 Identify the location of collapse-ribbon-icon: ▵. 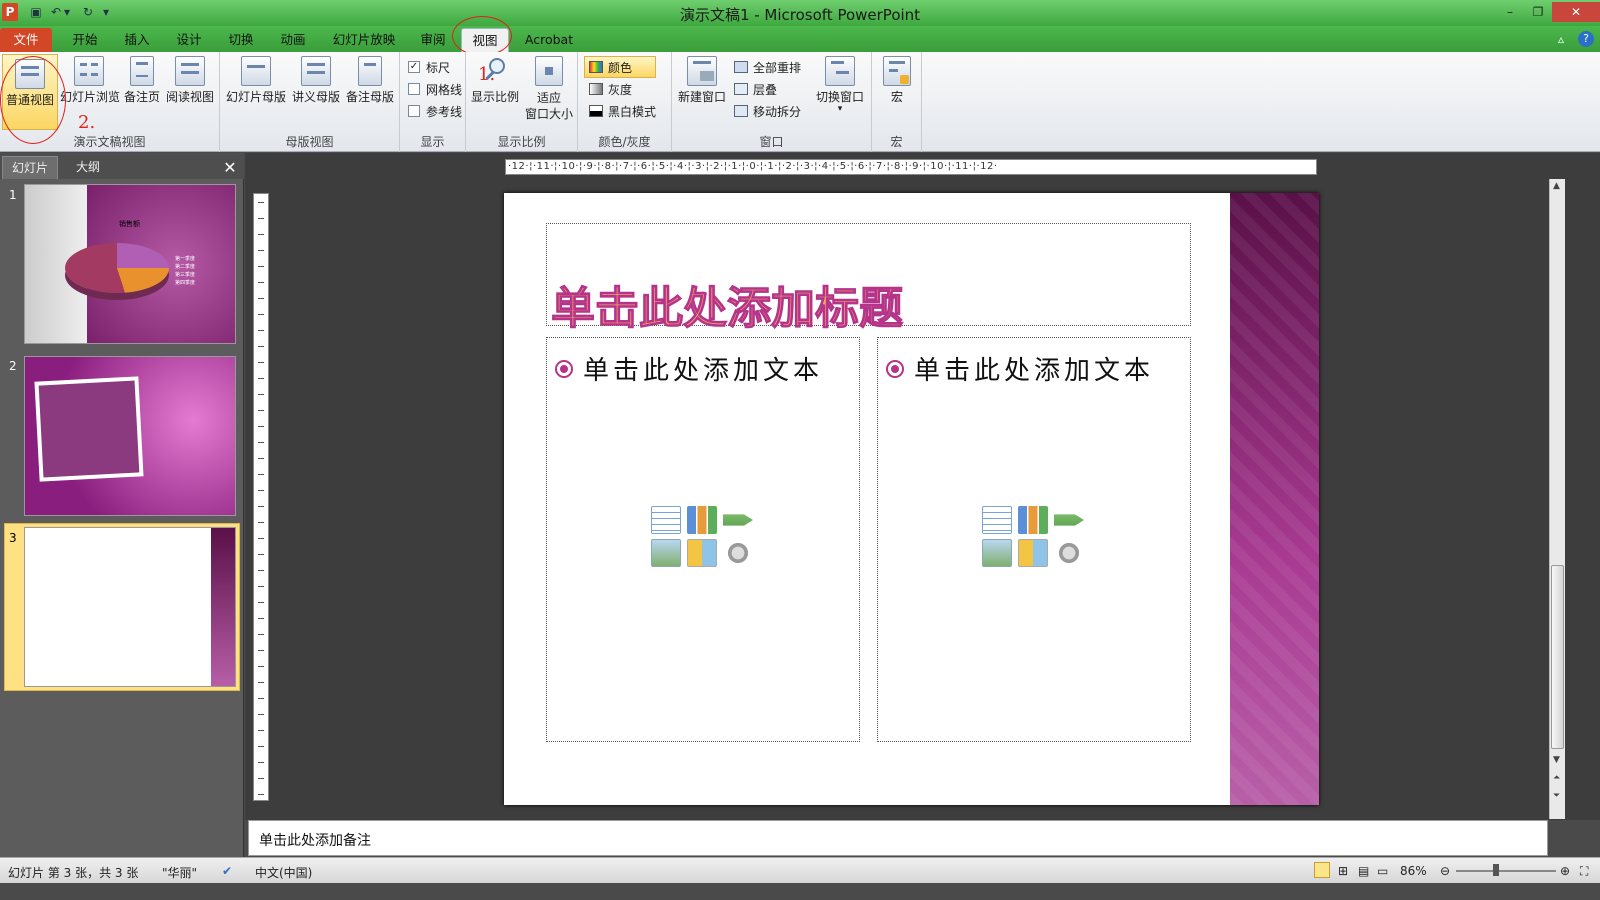
(1561, 39).